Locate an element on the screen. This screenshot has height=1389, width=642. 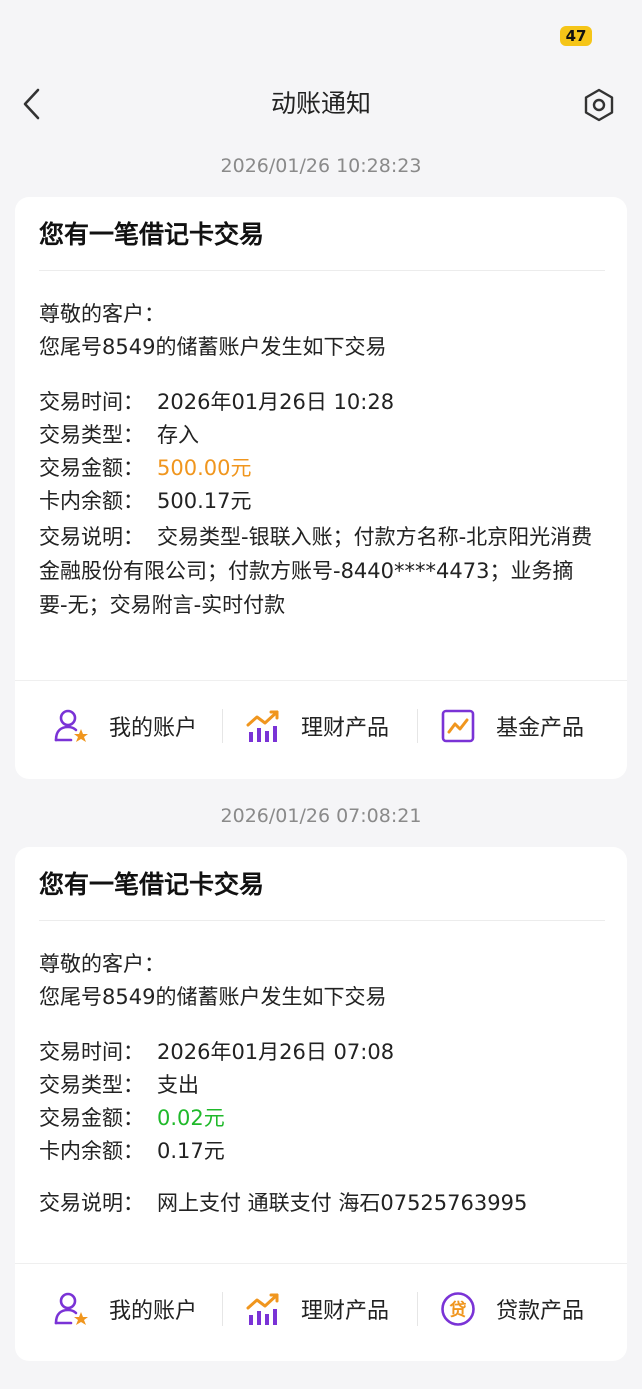
hexagon-settings-icon is located at coordinates (599, 105).